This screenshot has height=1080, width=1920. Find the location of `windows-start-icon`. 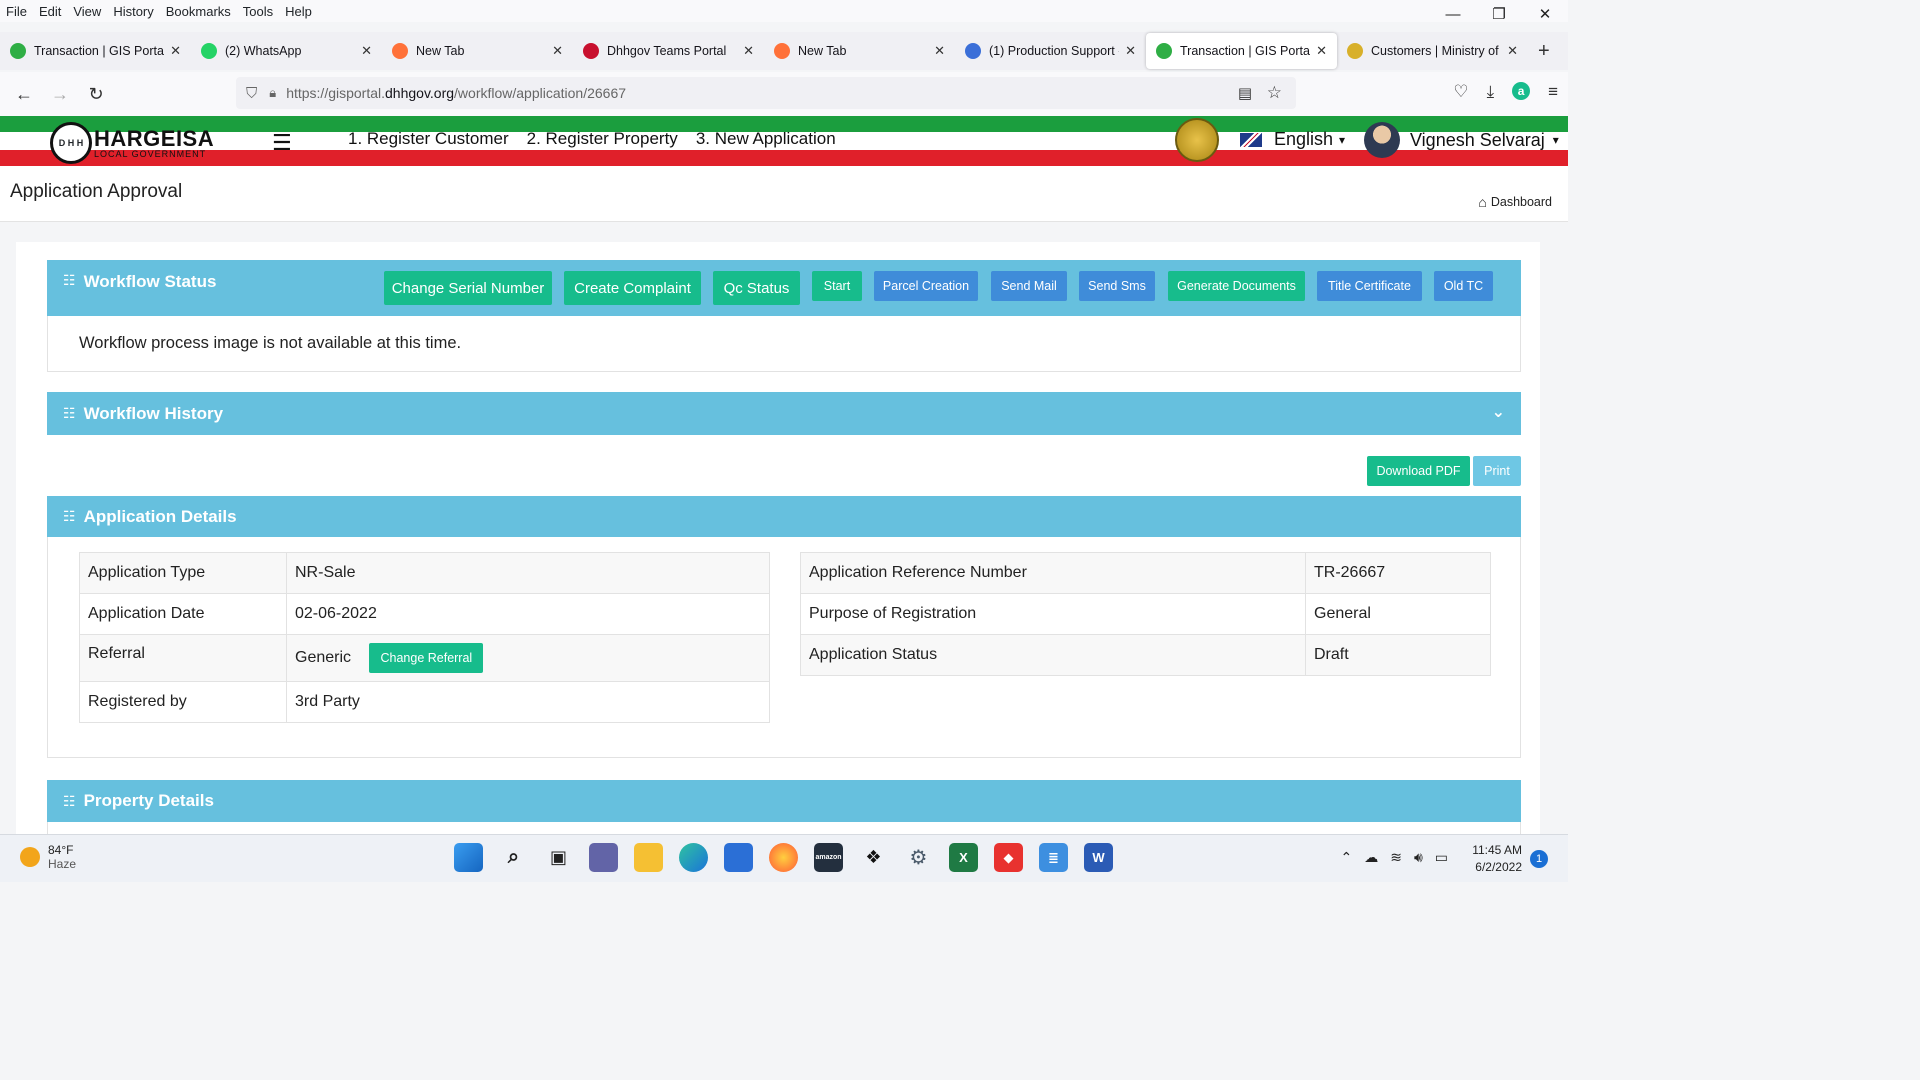

windows-start-icon is located at coordinates (468, 857).